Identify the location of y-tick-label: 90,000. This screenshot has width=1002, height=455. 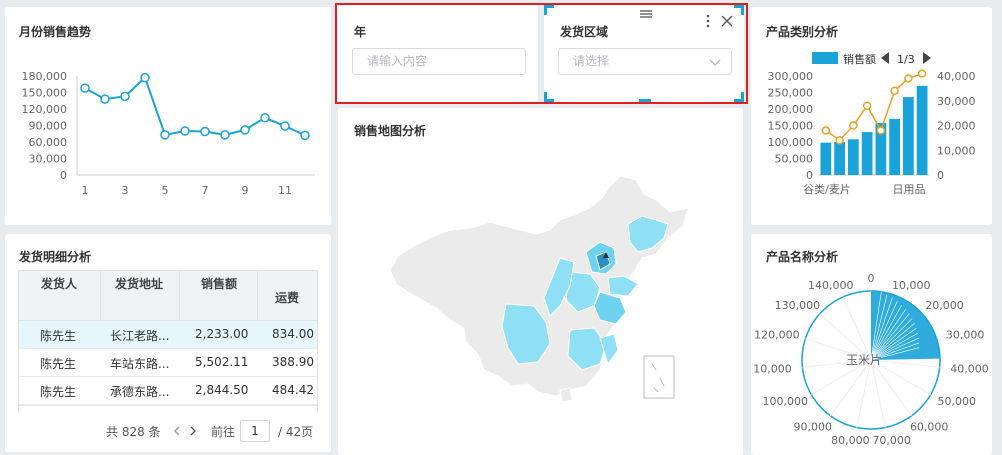
(48, 126).